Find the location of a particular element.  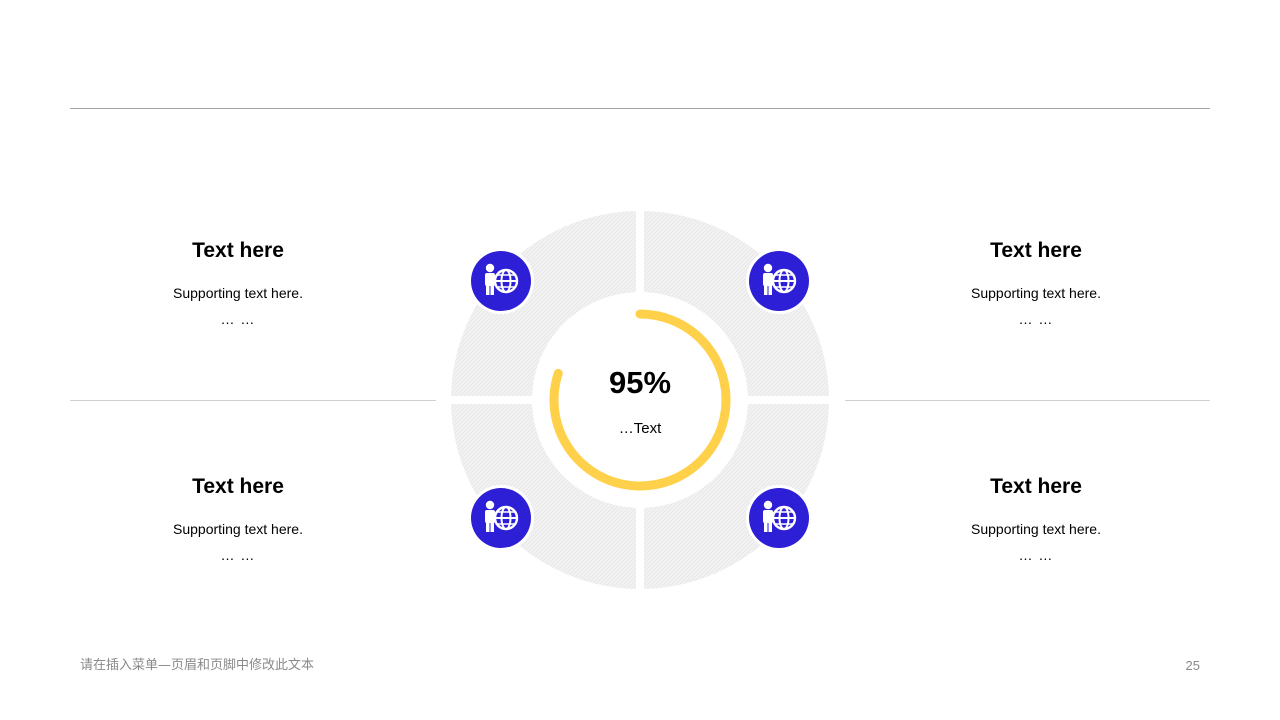

icon-badge-top-left is located at coordinates (501, 281).